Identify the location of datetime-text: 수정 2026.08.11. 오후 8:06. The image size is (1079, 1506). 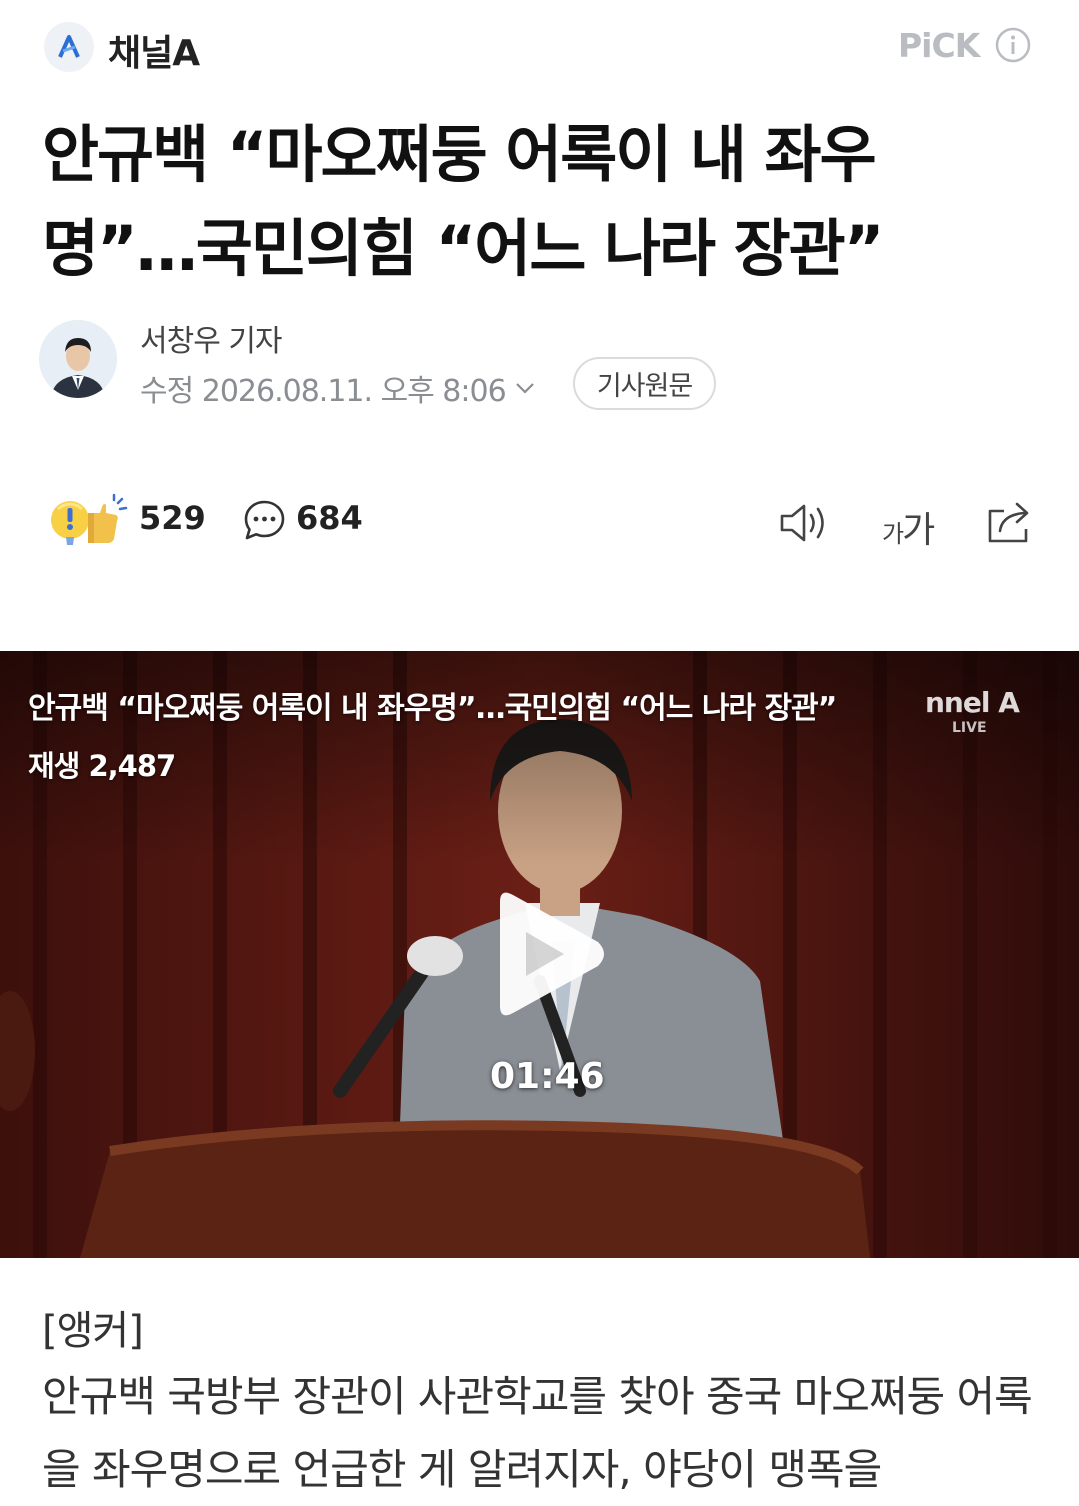
(323, 391).